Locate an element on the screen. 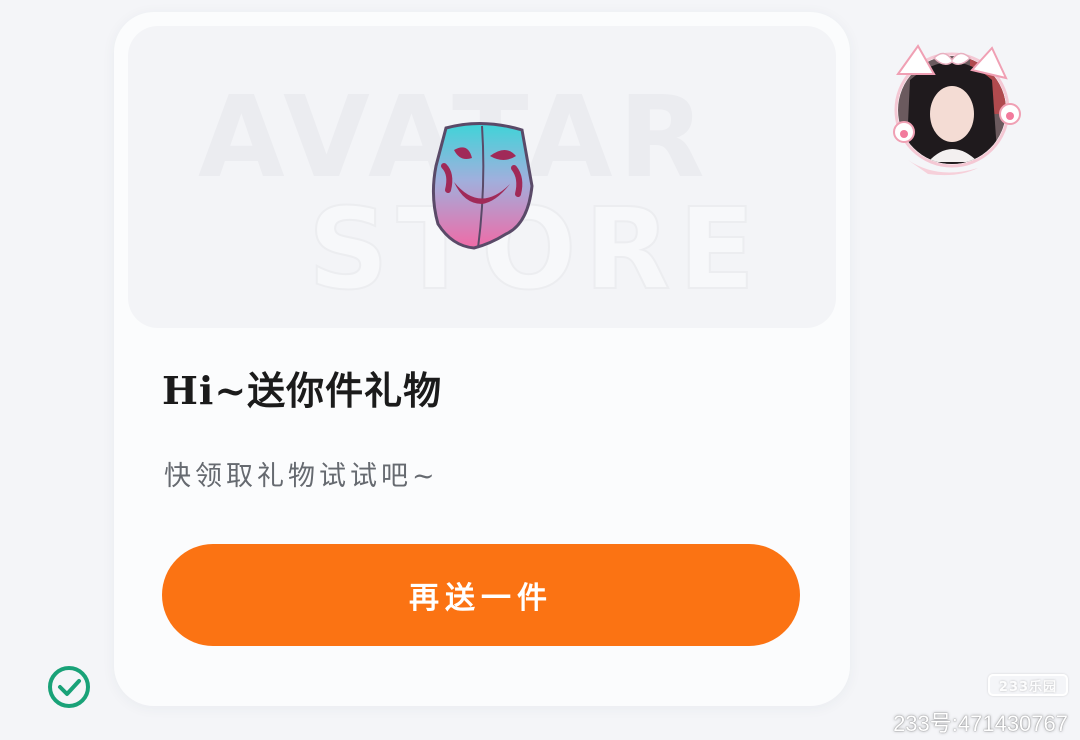 This screenshot has width=1080, height=740. gift-title: Hi~送你件礼物 is located at coordinates (302, 390).